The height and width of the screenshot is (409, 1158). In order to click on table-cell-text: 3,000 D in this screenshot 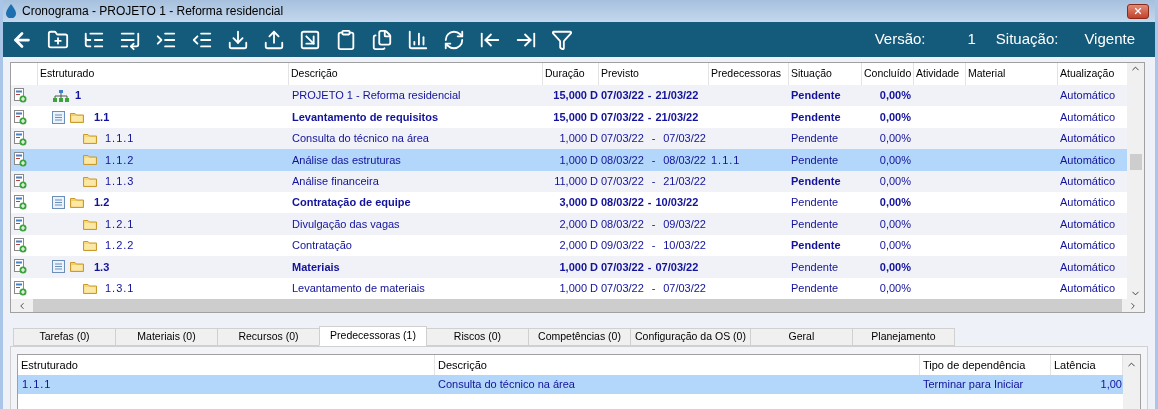, I will do `click(578, 203)`.